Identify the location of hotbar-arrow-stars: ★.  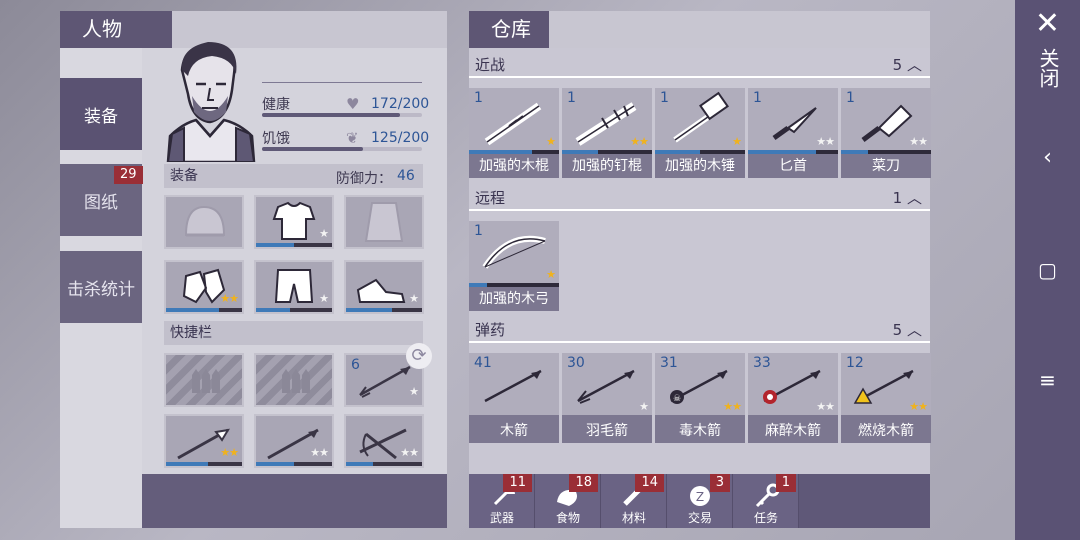
(414, 391).